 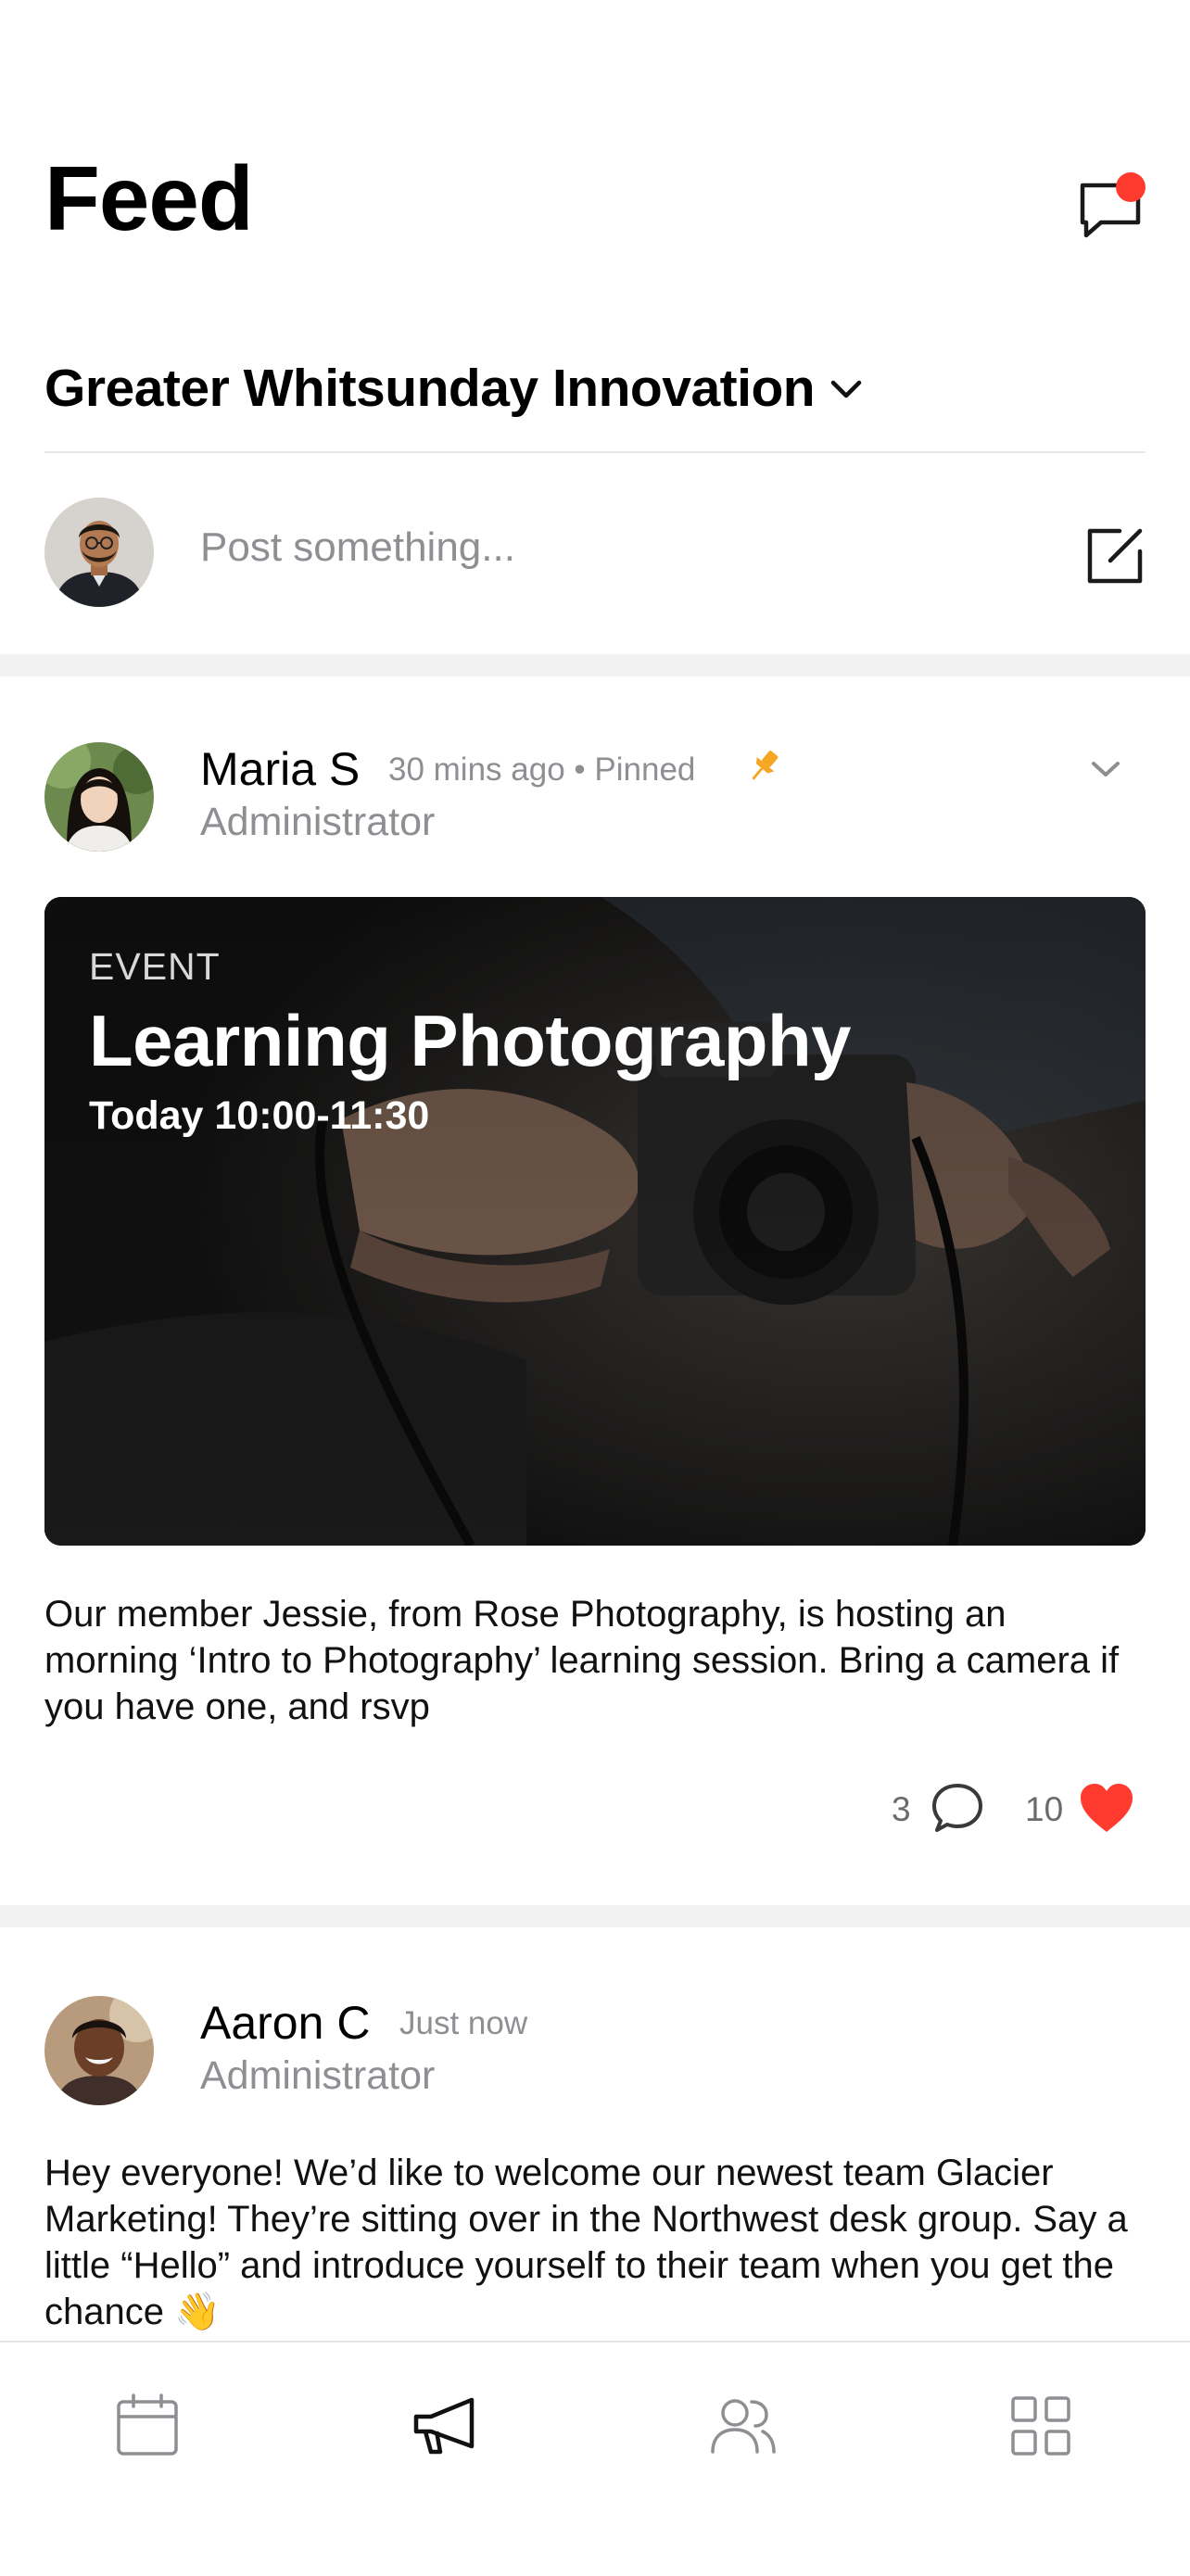 I want to click on tab-calendar, so click(x=147, y=2426).